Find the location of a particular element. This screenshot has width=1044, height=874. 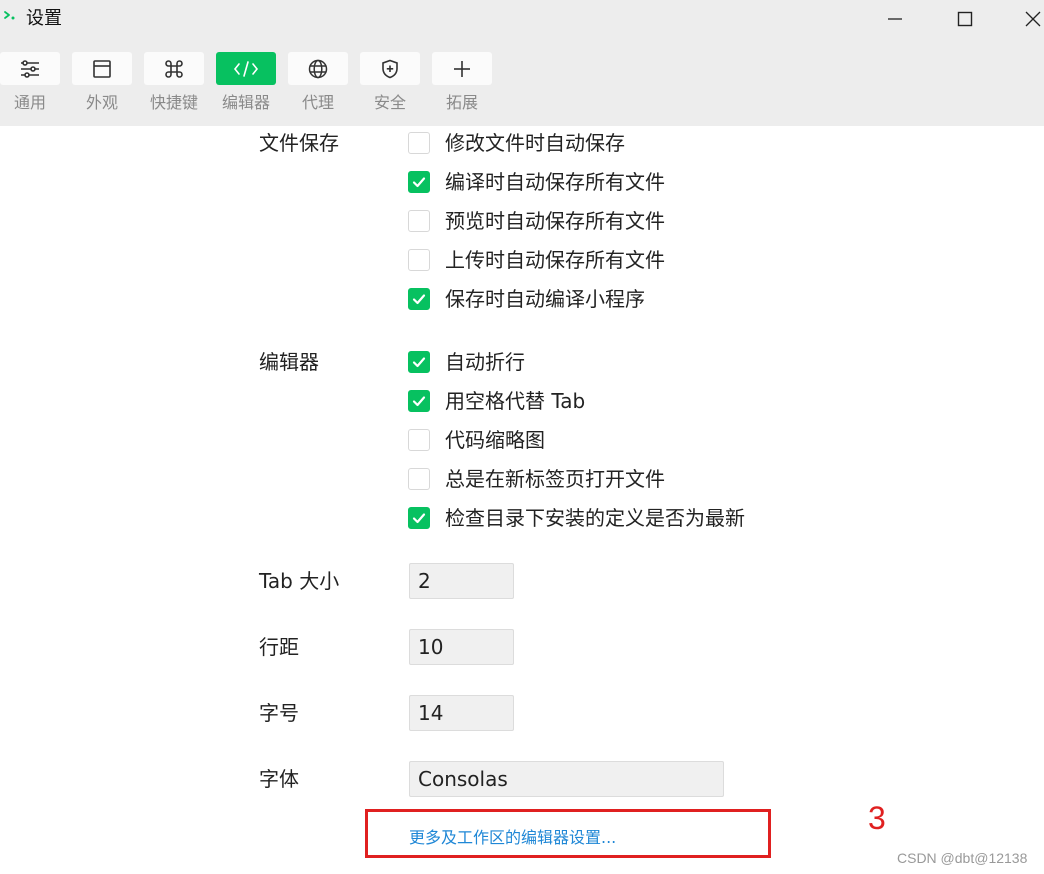

option-minimap: 代码缩略图 is located at coordinates (476, 440).